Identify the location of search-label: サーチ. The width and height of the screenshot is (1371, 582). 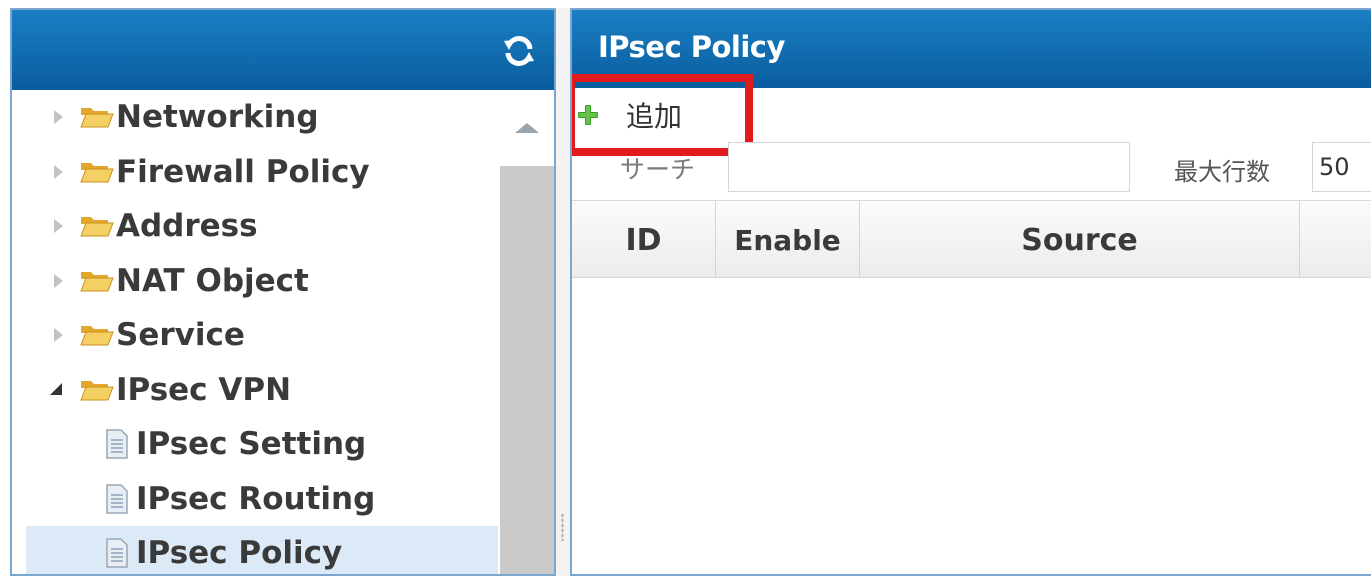
(658, 169).